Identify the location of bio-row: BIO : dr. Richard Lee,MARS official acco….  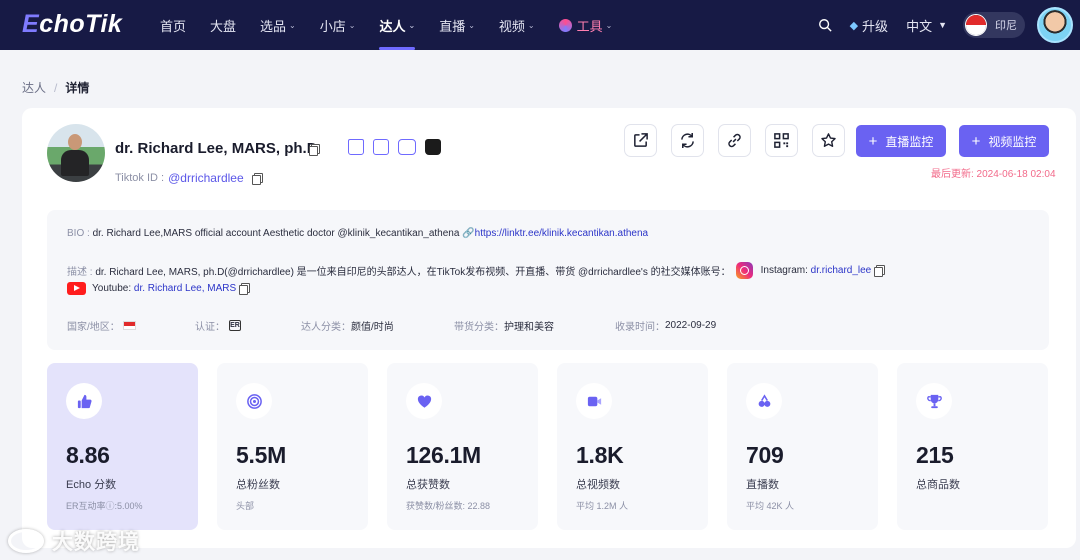
(358, 233).